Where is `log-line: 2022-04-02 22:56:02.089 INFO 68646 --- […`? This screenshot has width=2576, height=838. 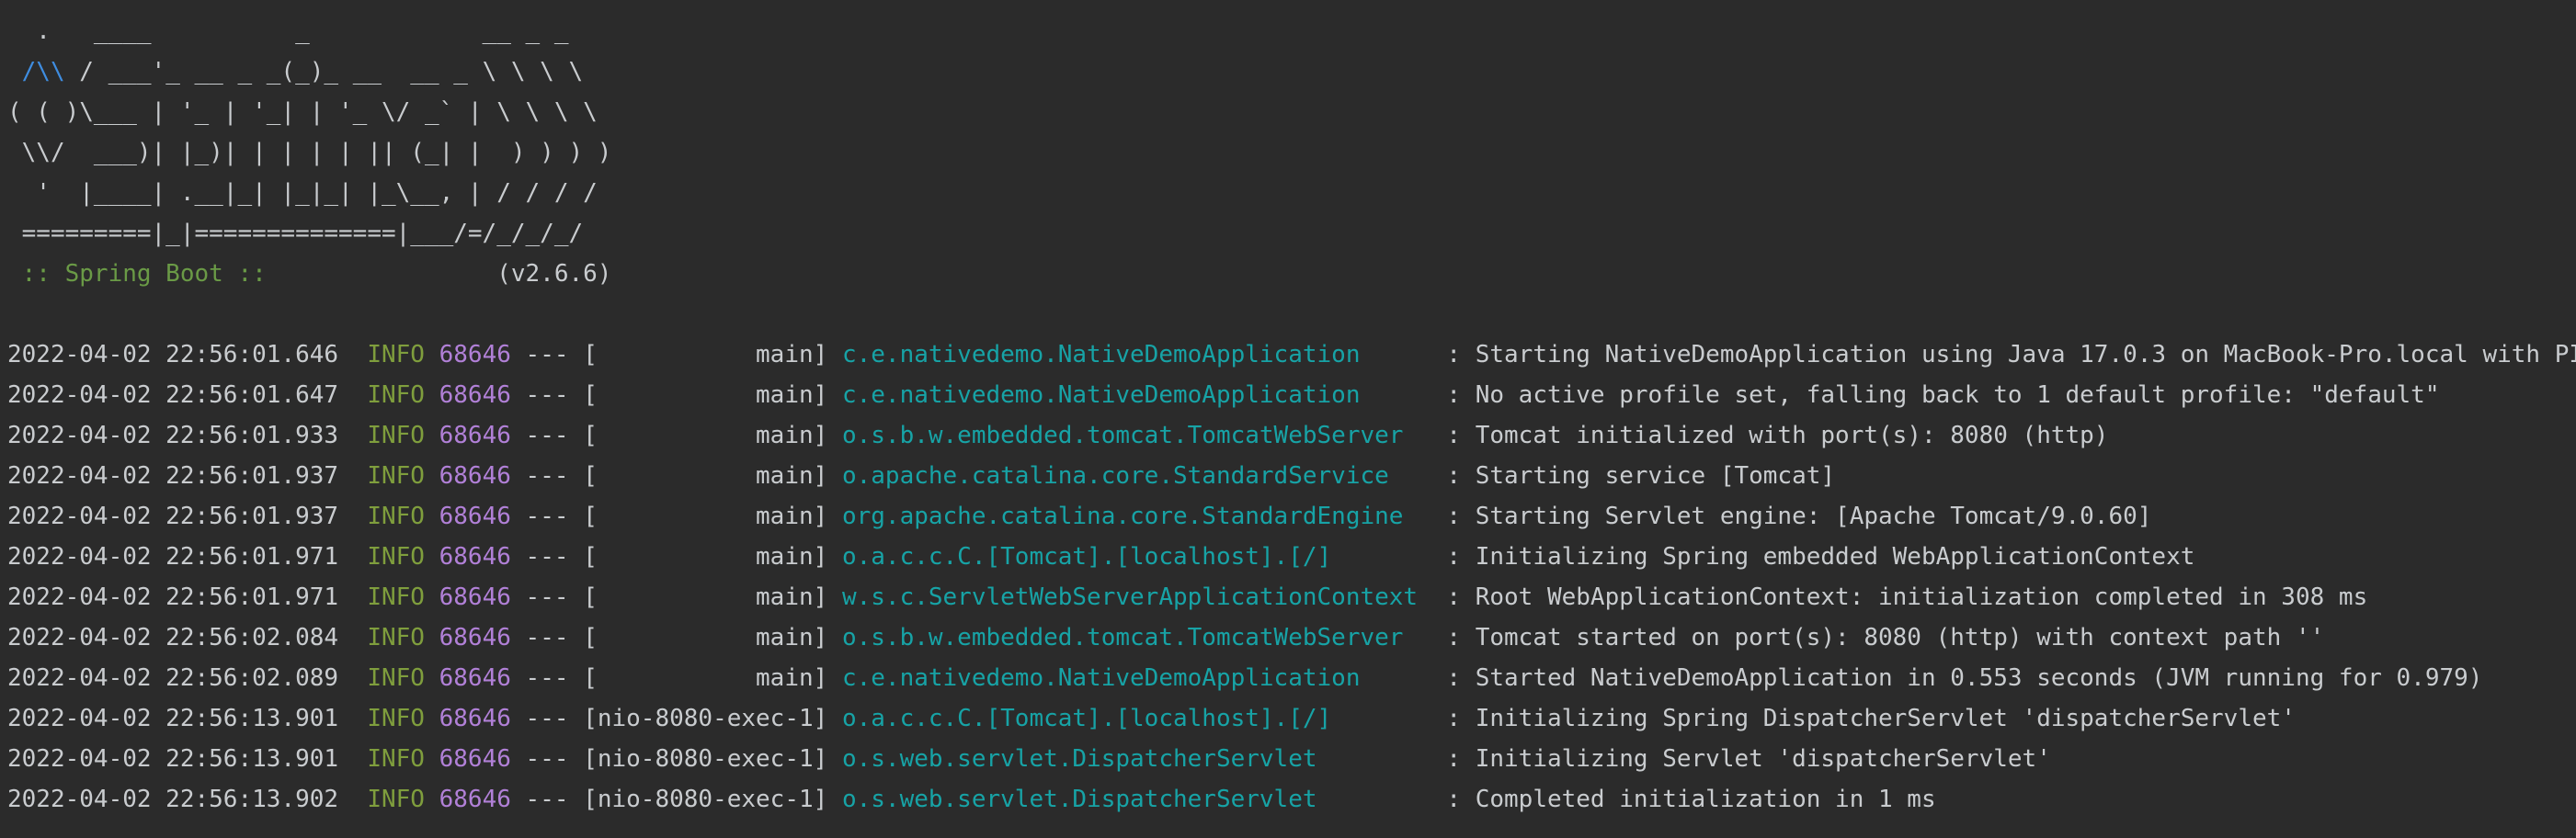 log-line: 2022-04-02 22:56:02.089 INFO 68646 --- [… is located at coordinates (1291, 678).